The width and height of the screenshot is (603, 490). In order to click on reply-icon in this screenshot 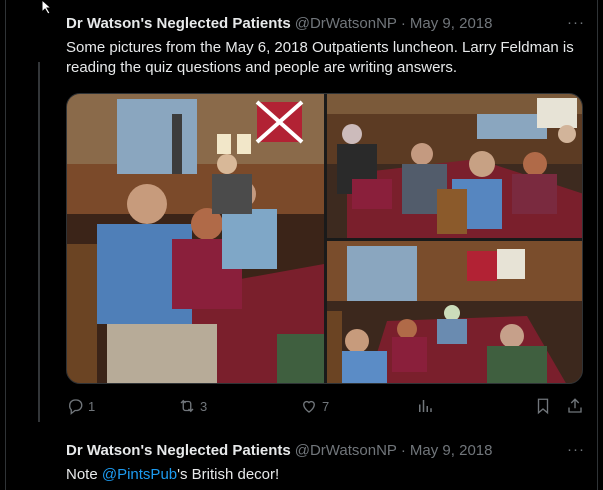, I will do `click(76, 407)`.